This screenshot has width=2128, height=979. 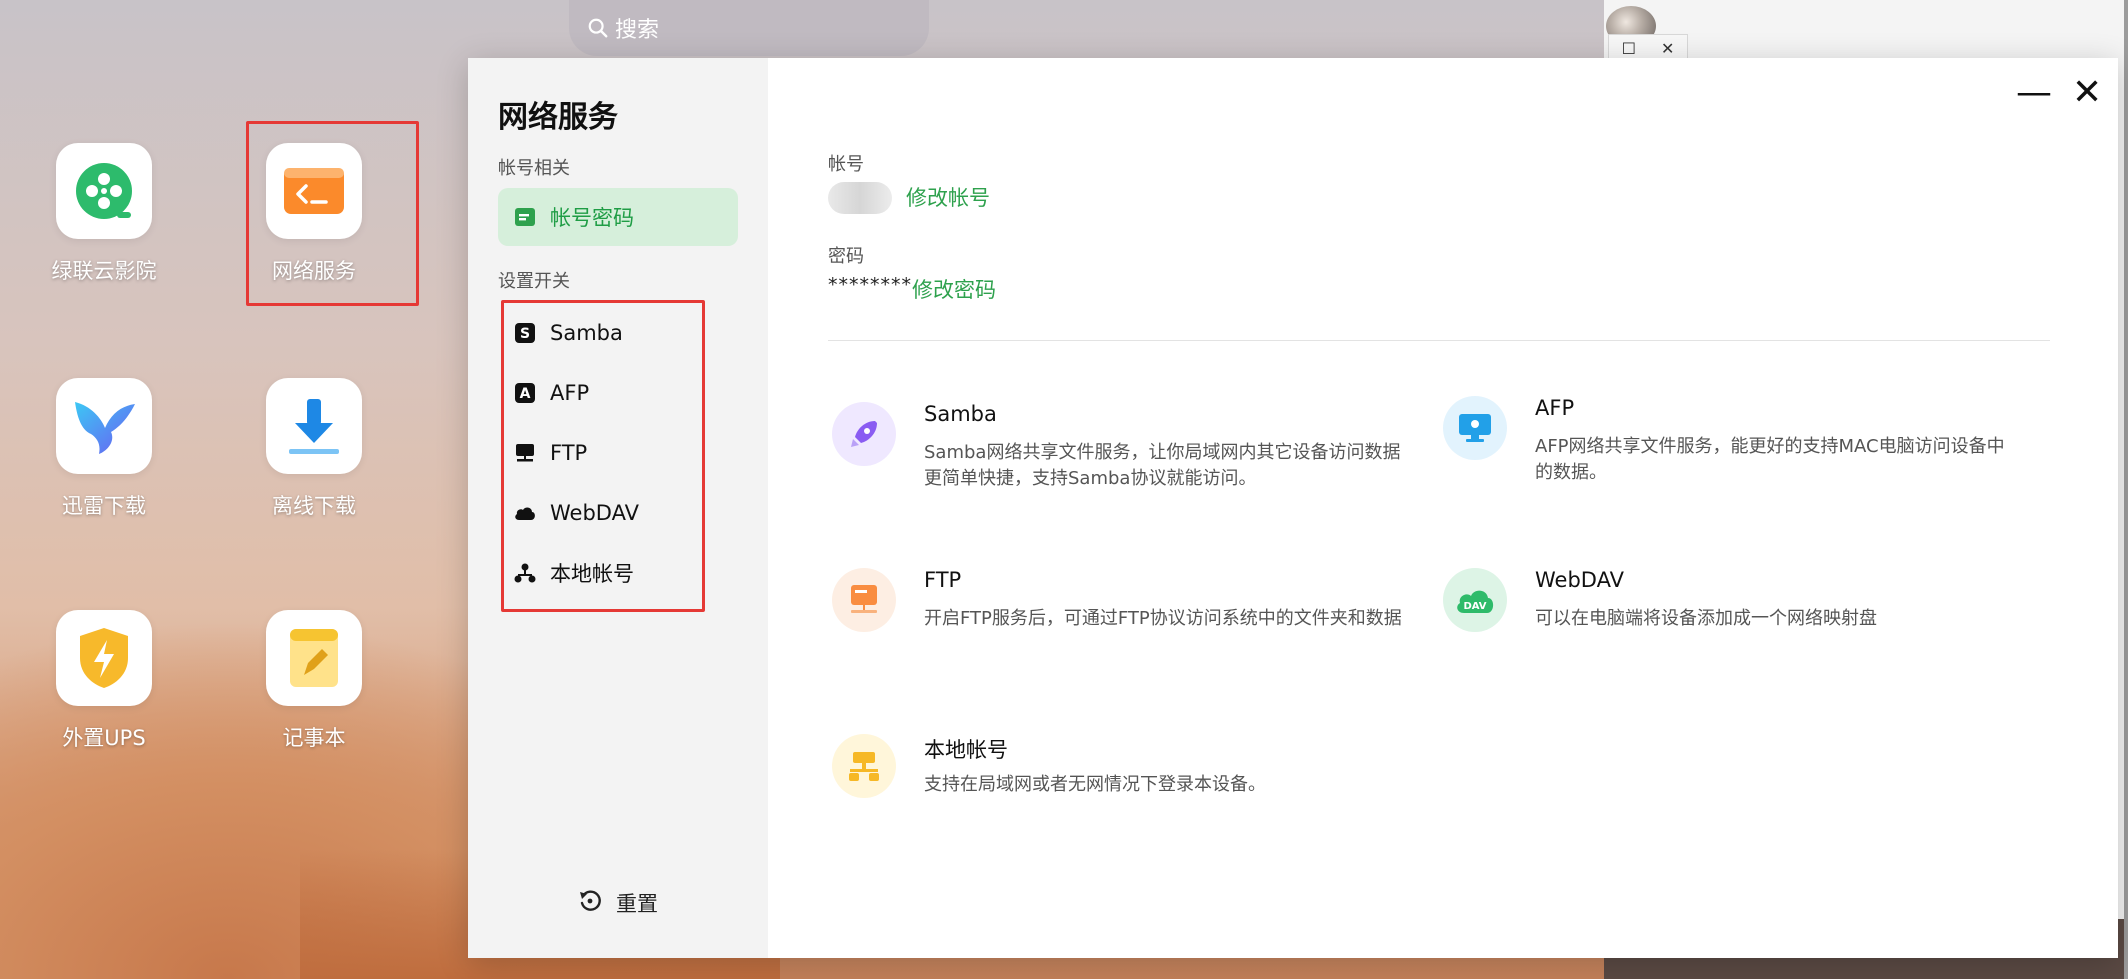 What do you see at coordinates (314, 506) in the screenshot?
I see `app-label: 离线下载` at bounding box center [314, 506].